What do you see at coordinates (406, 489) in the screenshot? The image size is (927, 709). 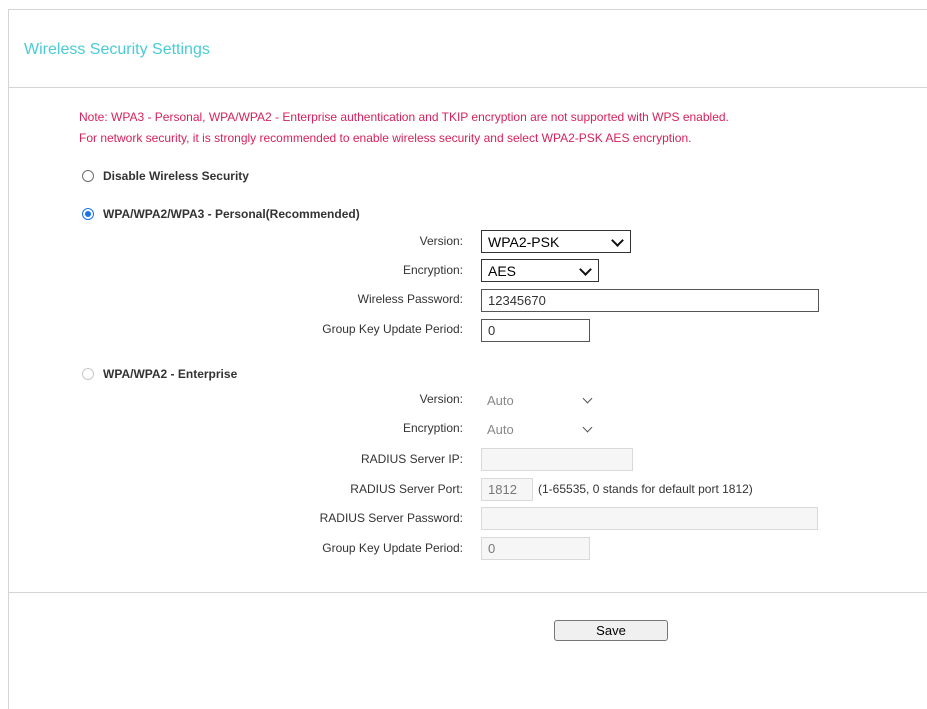 I see `radius-port-label: RADIUS Server Port:` at bounding box center [406, 489].